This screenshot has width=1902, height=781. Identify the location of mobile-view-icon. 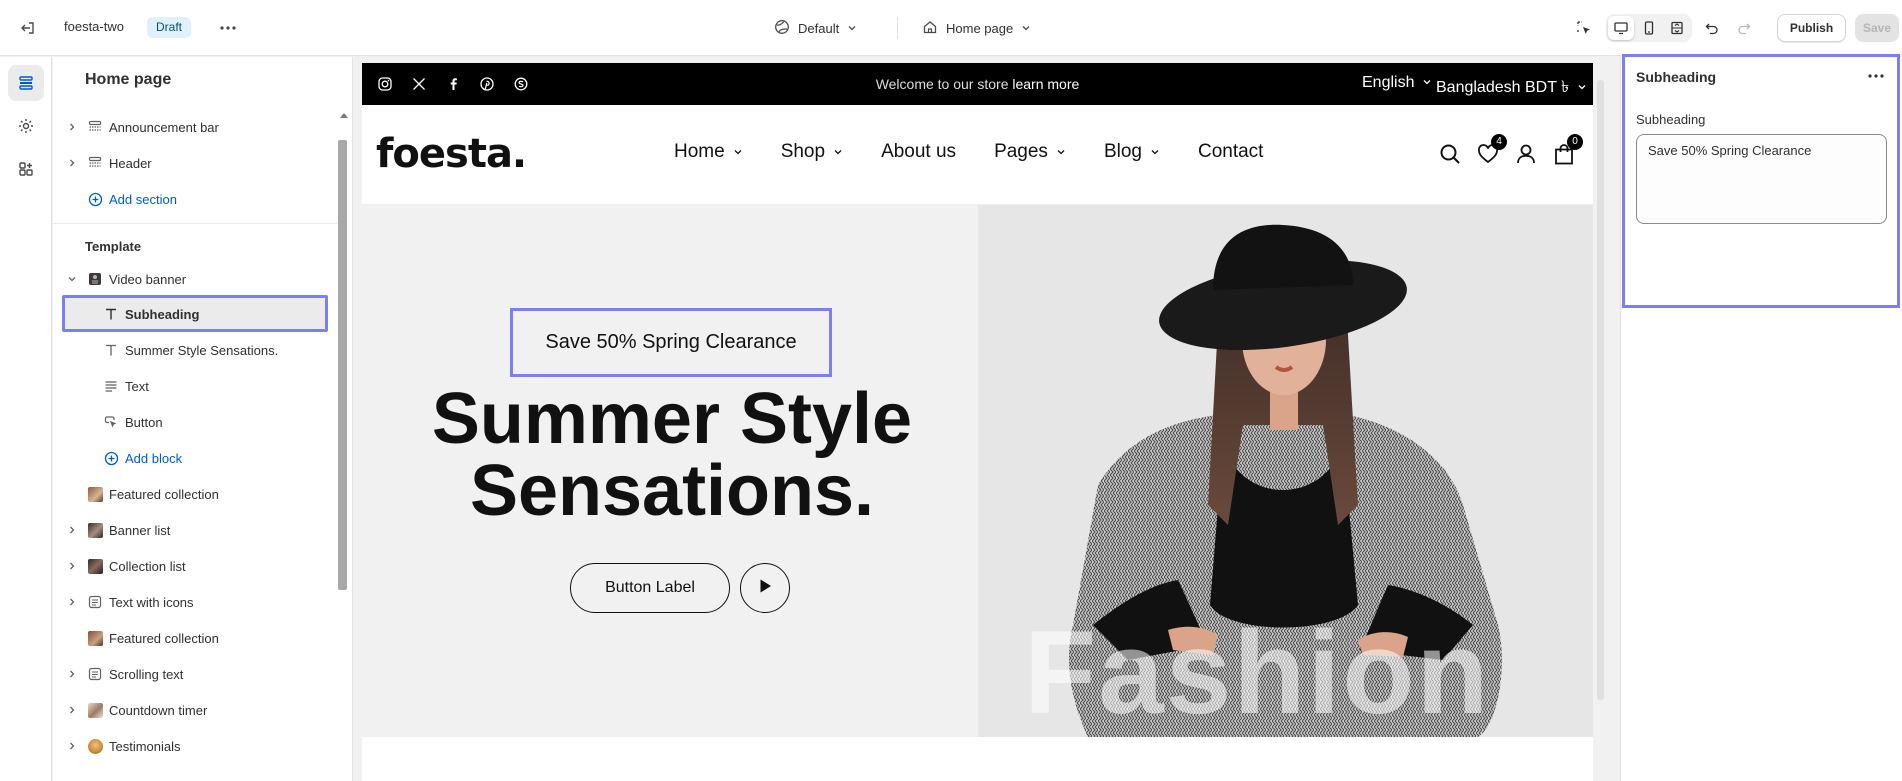
(1649, 28).